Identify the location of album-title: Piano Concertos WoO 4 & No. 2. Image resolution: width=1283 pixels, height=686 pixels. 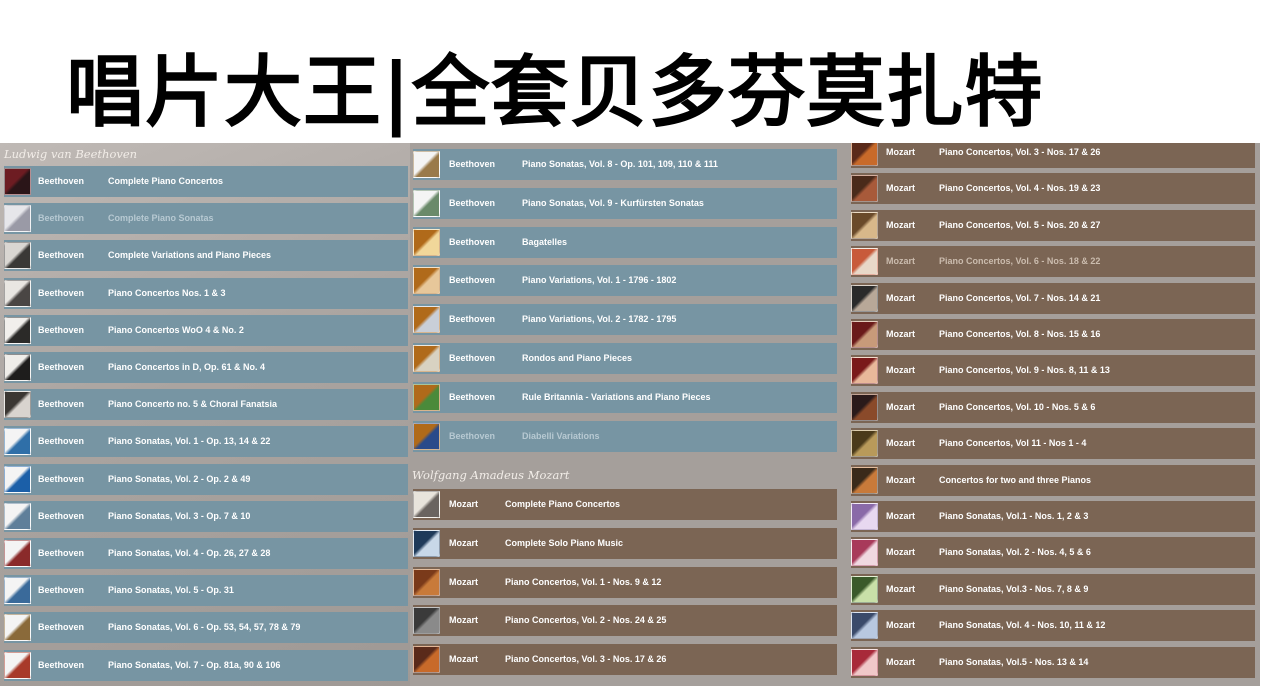
(176, 330).